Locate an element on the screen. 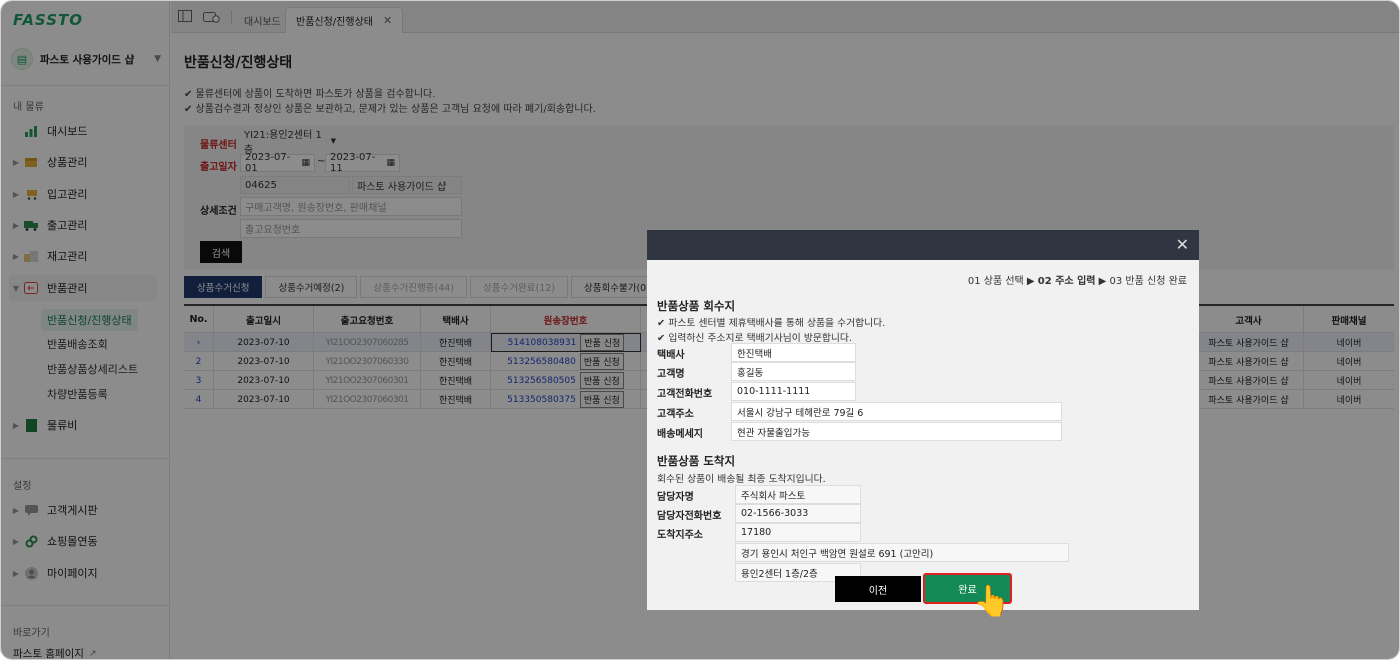  manager-field: 주식회사 파스토 is located at coordinates (798, 494).